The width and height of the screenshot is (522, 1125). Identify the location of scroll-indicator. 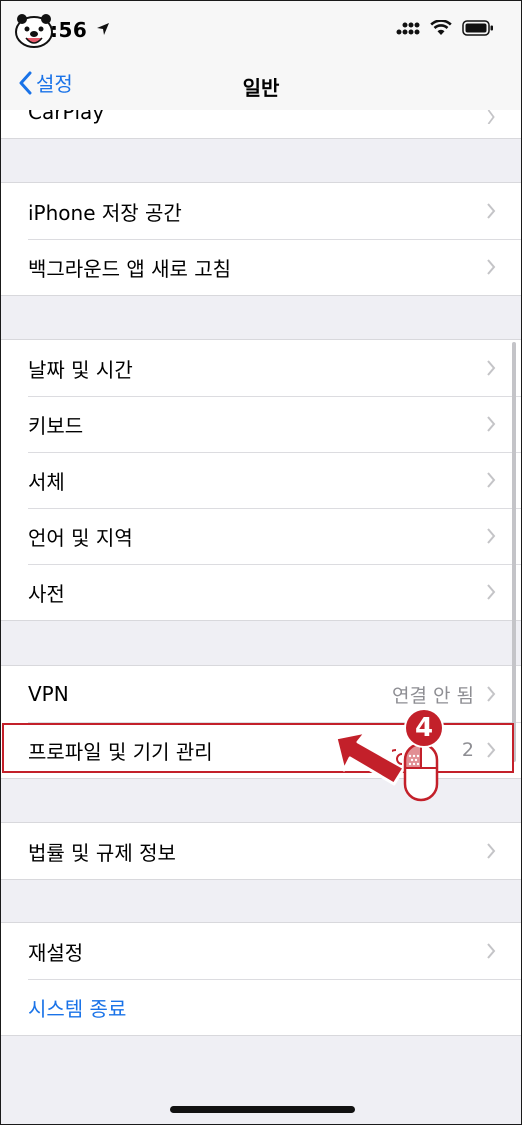
(514, 552).